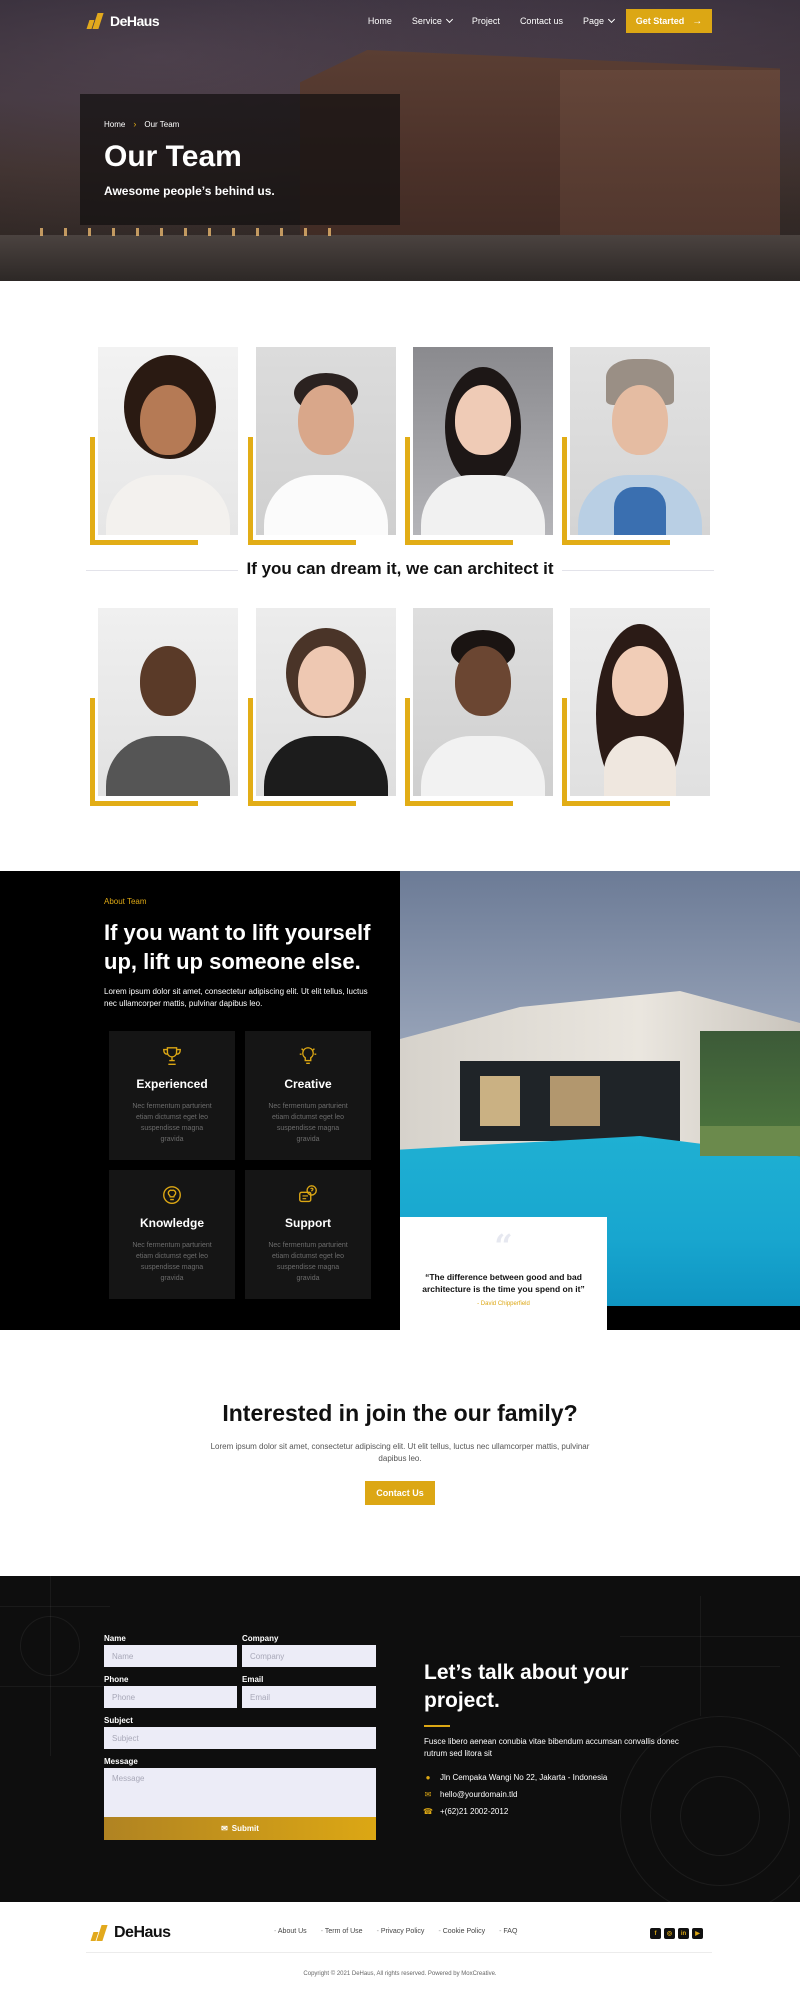 The width and height of the screenshot is (800, 2009). What do you see at coordinates (308, 1194) in the screenshot?
I see `support-chat-icon` at bounding box center [308, 1194].